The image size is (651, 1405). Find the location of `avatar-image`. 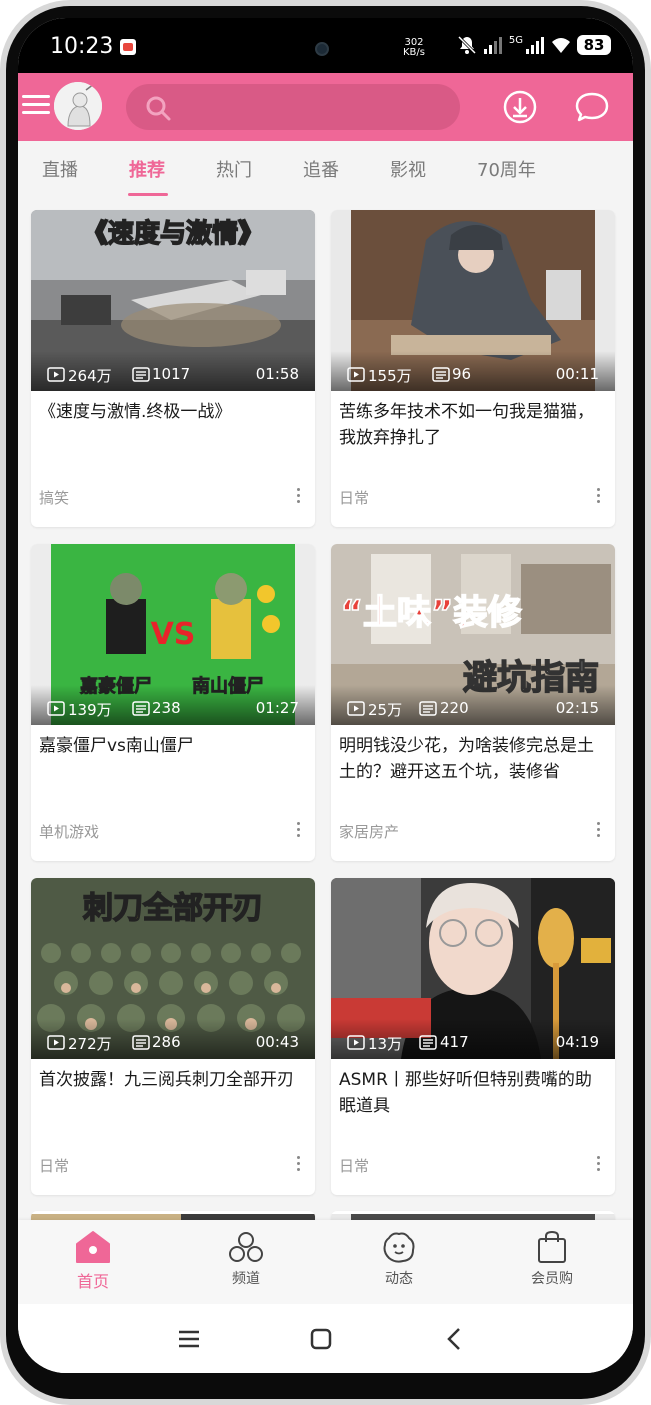

avatar-image is located at coordinates (78, 106).